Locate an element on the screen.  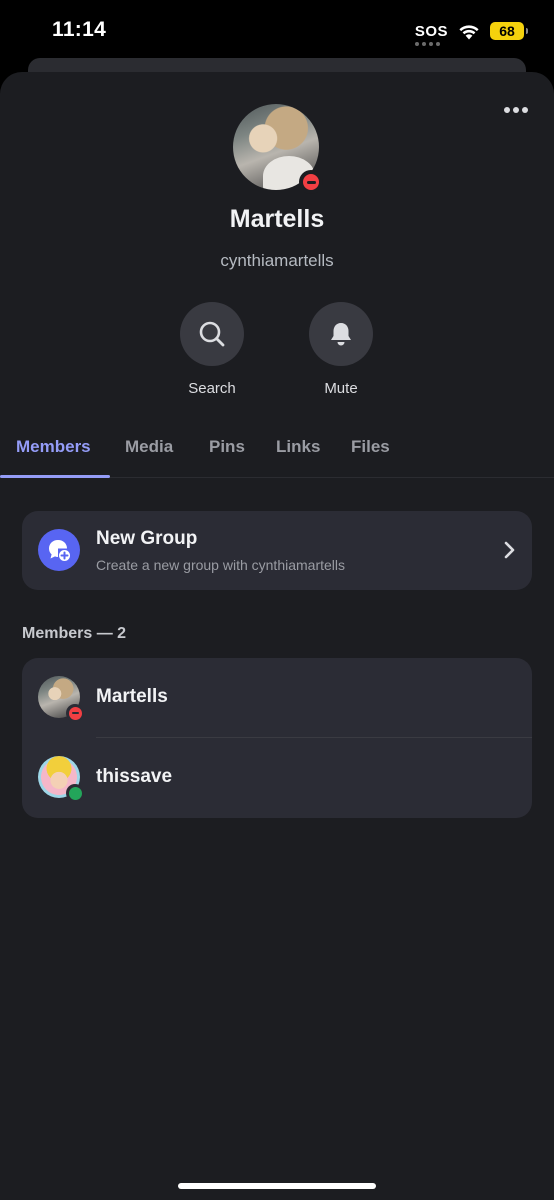
profile-display-name: Martells is located at coordinates (277, 219).